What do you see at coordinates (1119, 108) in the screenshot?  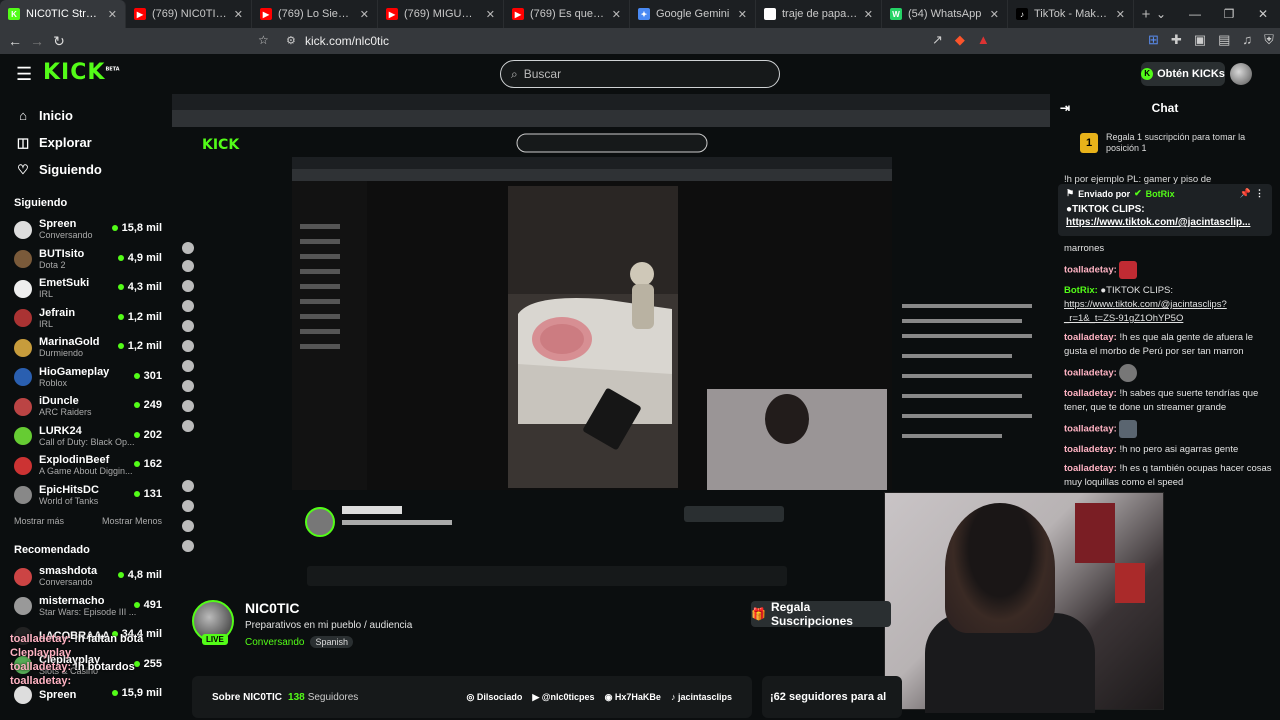 I see `chat-header: ⇥ Chat` at bounding box center [1119, 108].